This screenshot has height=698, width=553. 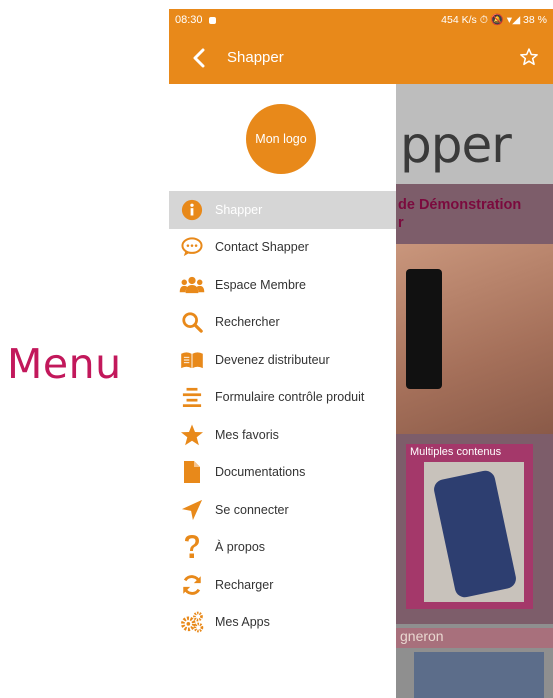 What do you see at coordinates (192, 247) in the screenshot?
I see `chat-icon` at bounding box center [192, 247].